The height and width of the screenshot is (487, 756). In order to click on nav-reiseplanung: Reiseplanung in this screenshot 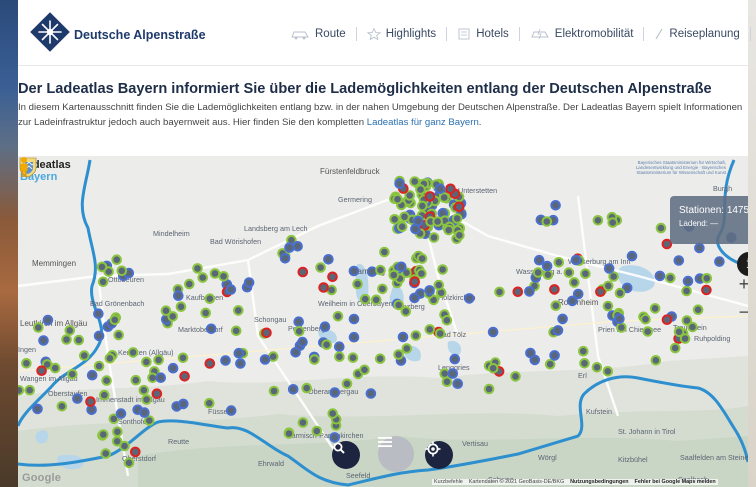, I will do `click(697, 34)`.